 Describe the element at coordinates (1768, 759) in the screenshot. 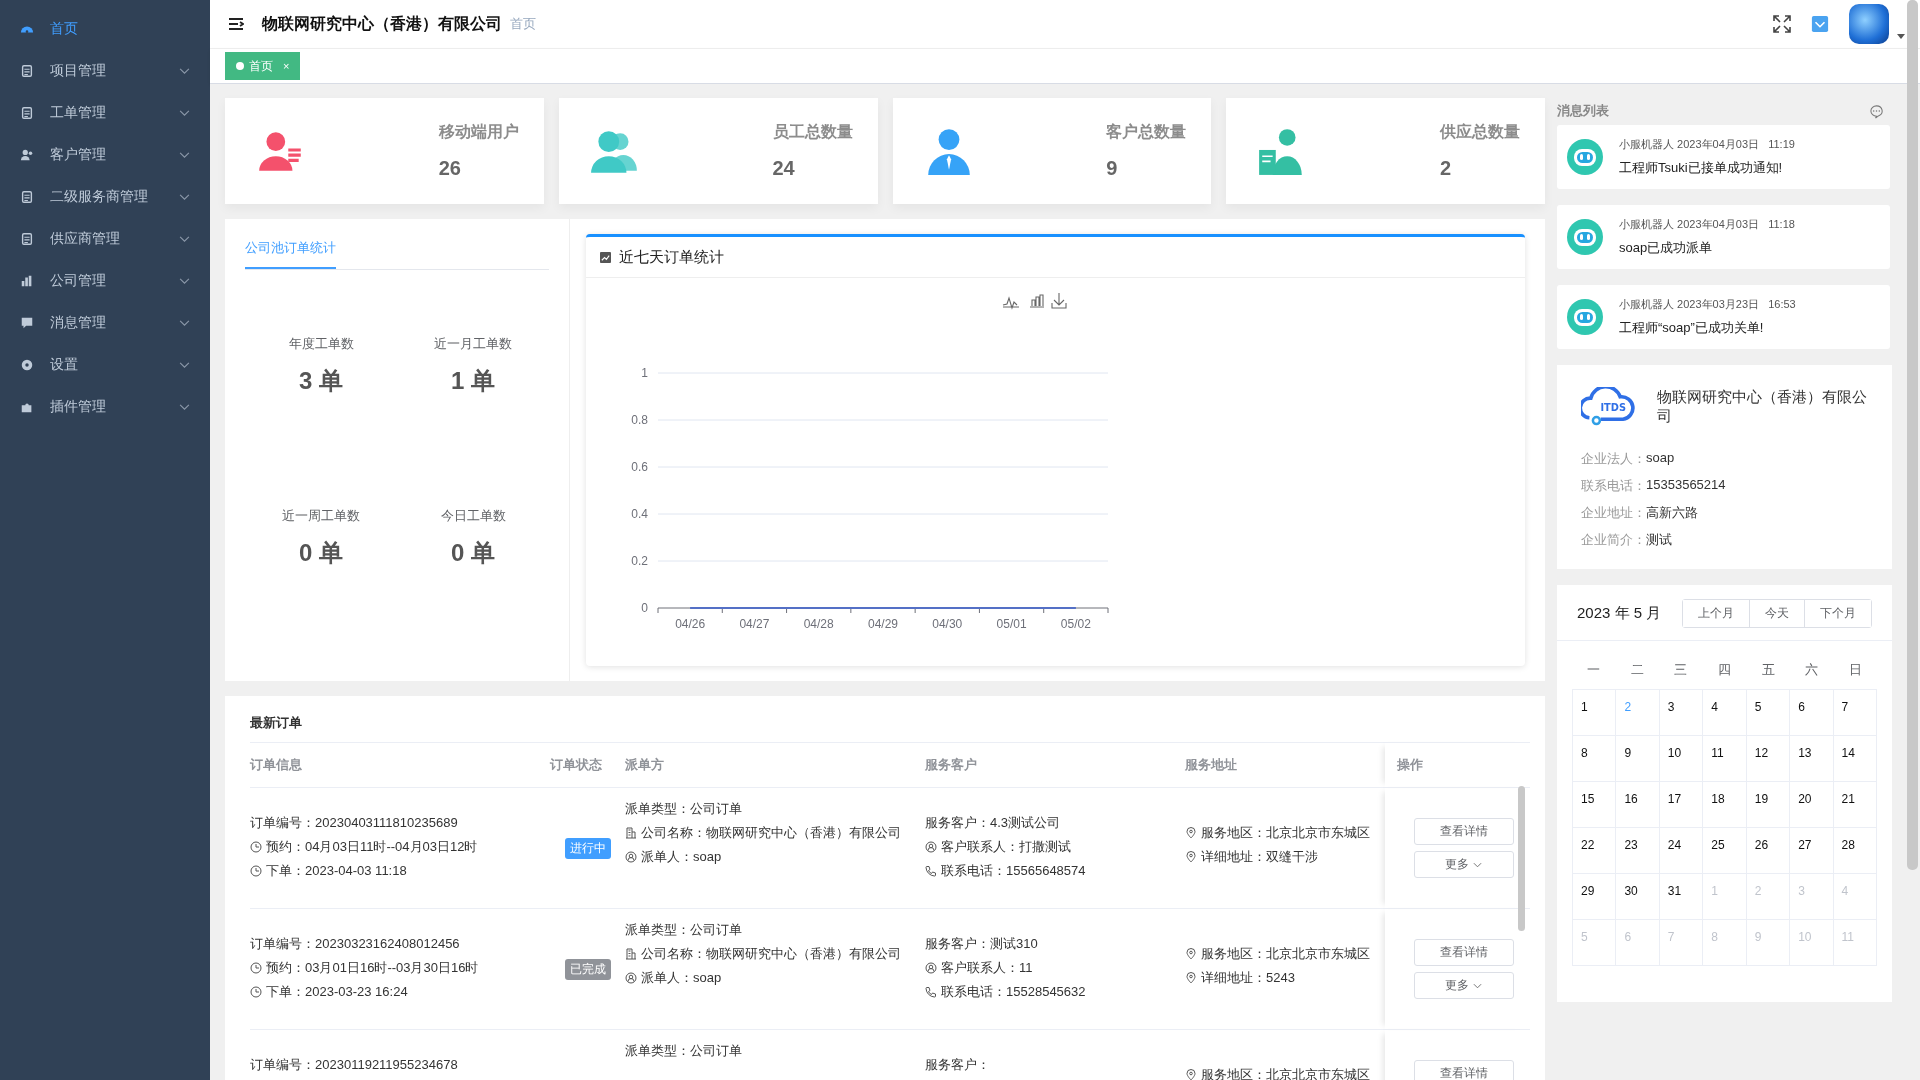

I see `calendar-day: 12` at that location.